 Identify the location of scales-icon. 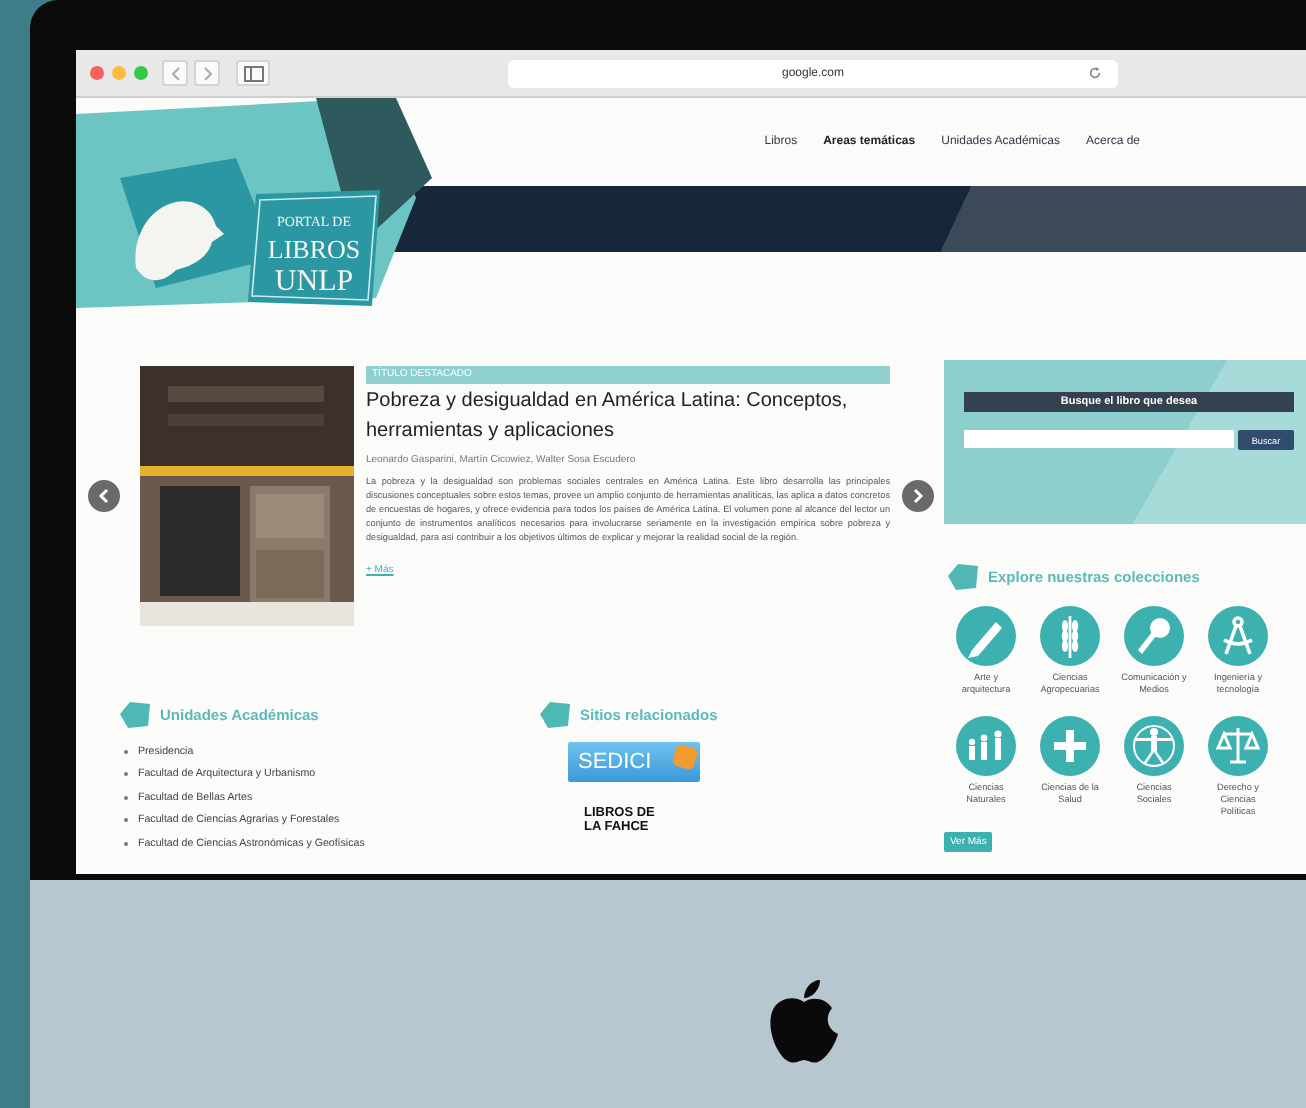
(1238, 746).